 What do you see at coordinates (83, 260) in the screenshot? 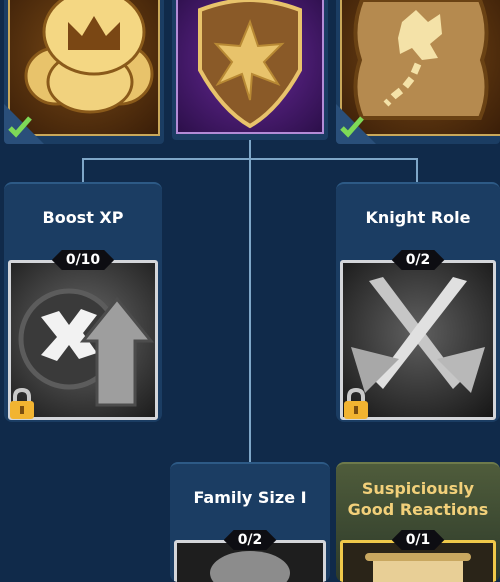
I see `perk-progress: 0/10` at bounding box center [83, 260].